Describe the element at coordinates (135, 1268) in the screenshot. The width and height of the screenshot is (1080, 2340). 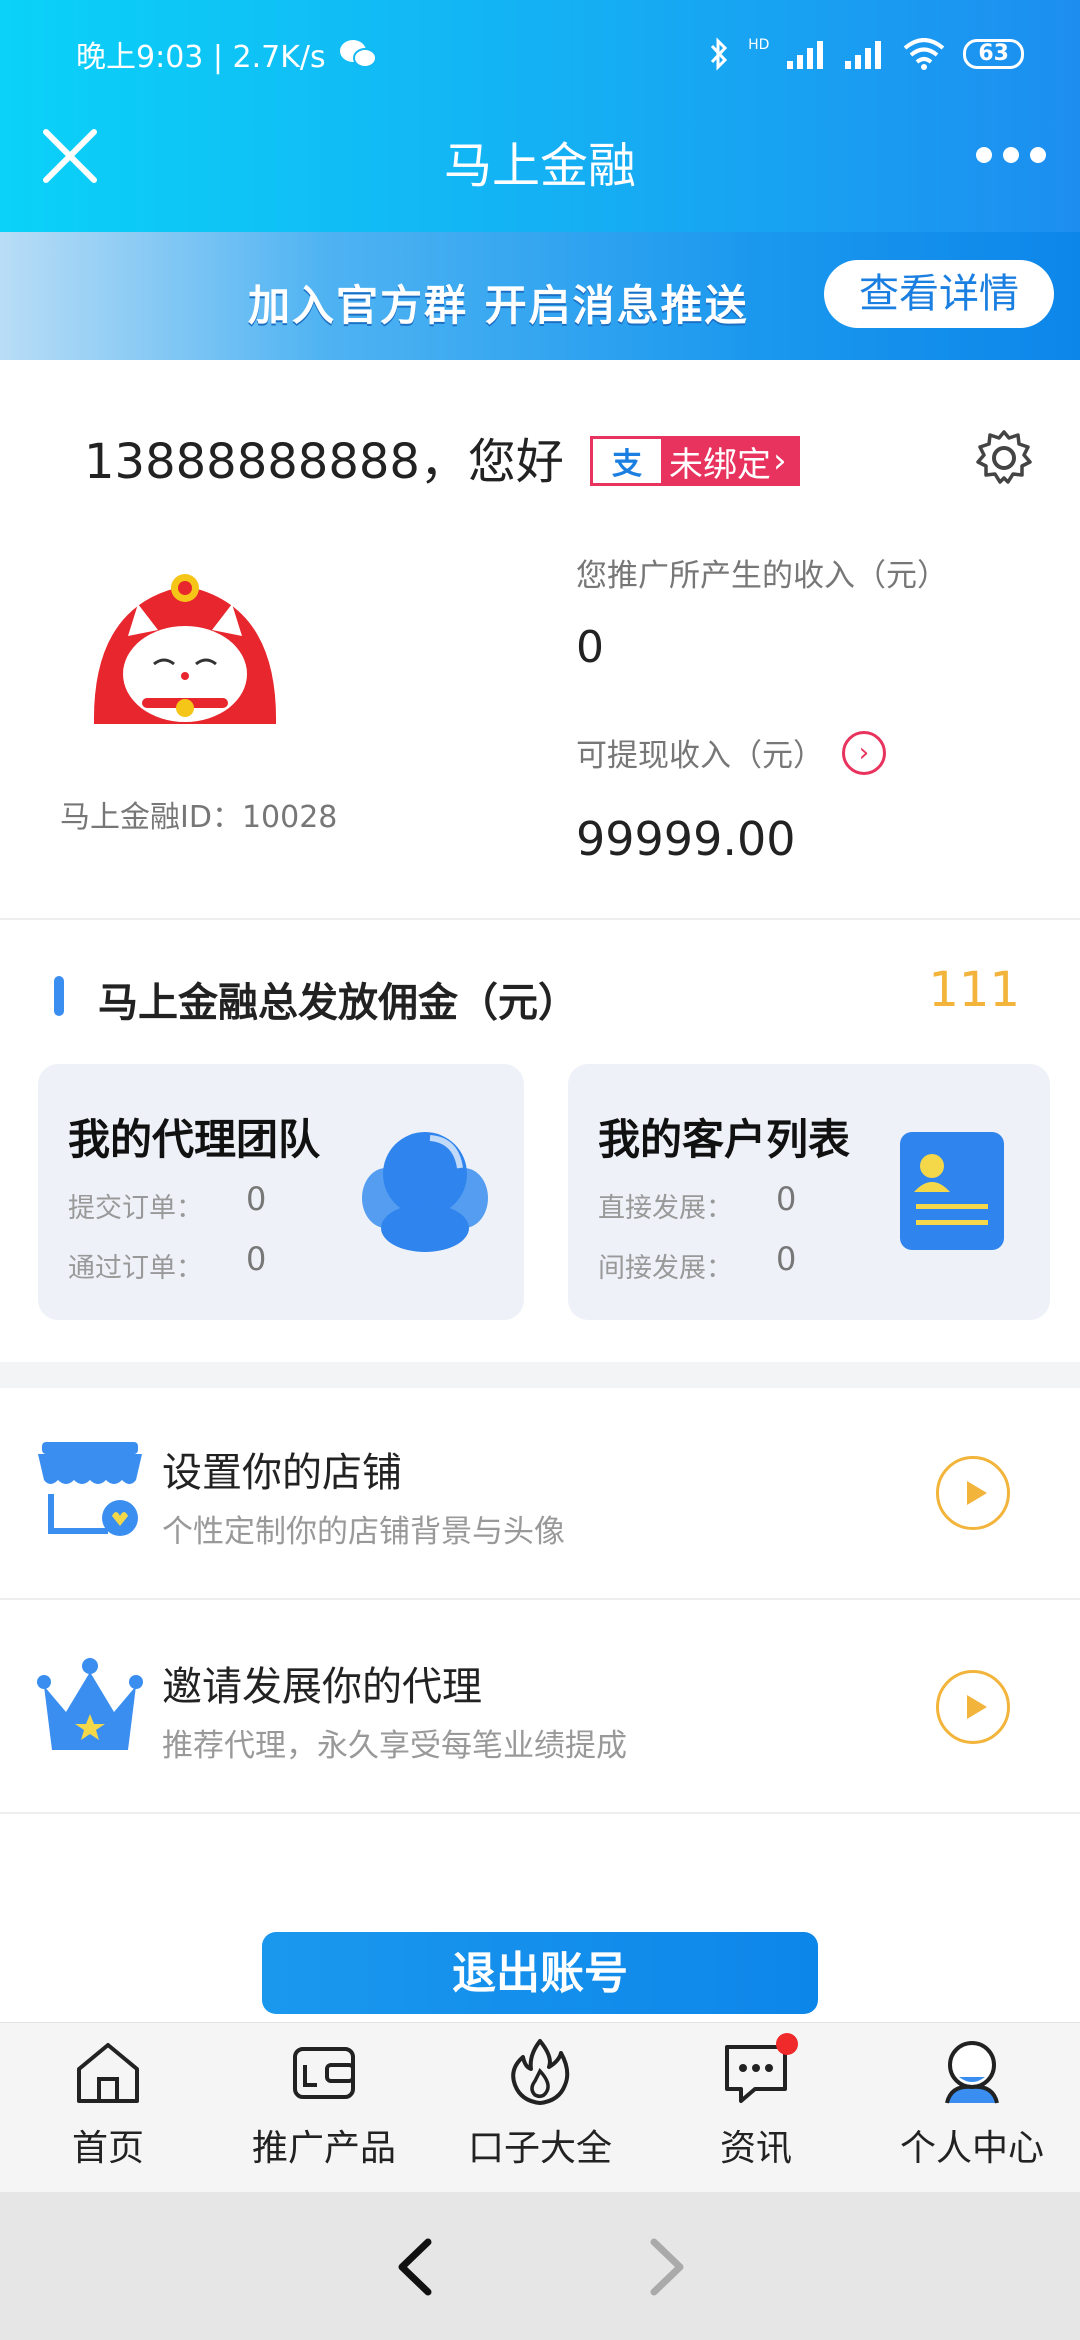
I see `row-label: 通过订单：` at that location.